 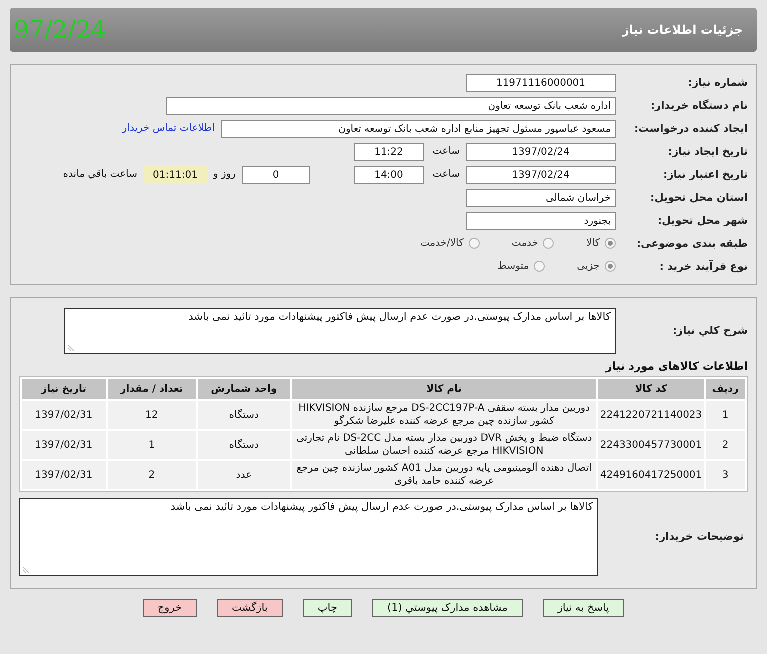 What do you see at coordinates (169, 608) in the screenshot?
I see `action-button: خروج` at bounding box center [169, 608].